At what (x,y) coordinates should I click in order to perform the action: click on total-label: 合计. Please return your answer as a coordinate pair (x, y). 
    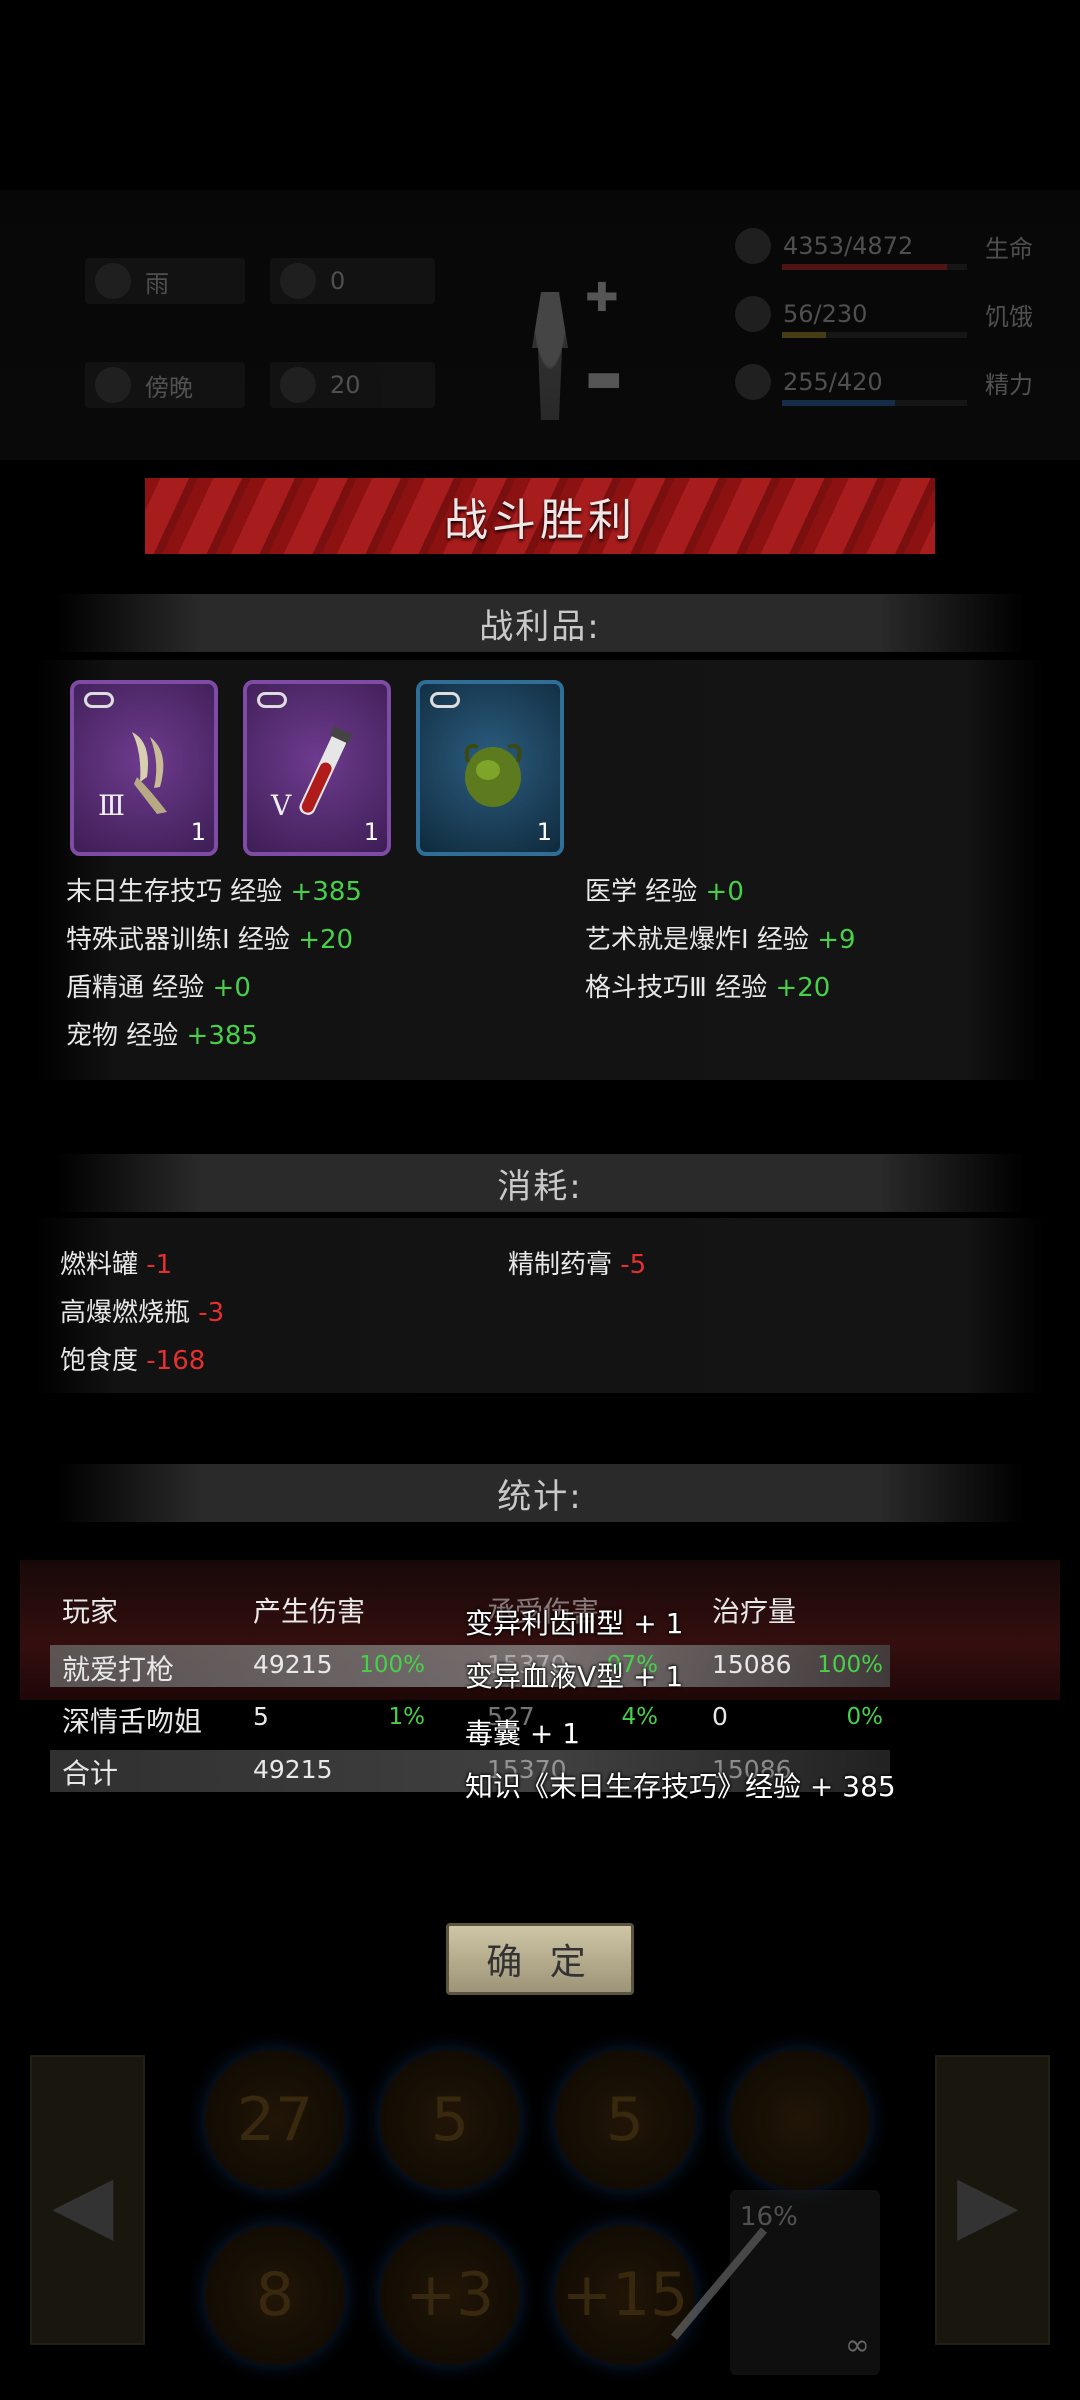
    Looking at the image, I should click on (90, 1773).